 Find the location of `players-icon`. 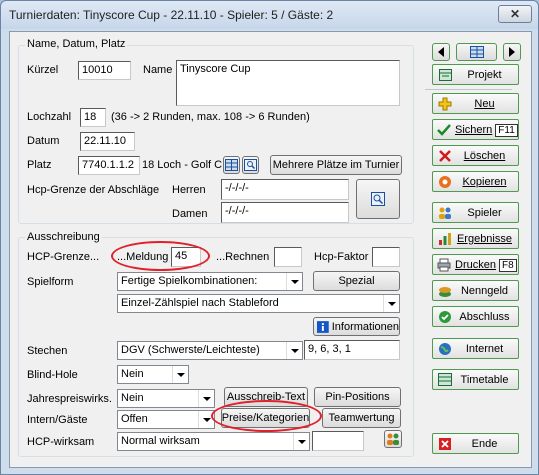

players-icon is located at coordinates (445, 213).